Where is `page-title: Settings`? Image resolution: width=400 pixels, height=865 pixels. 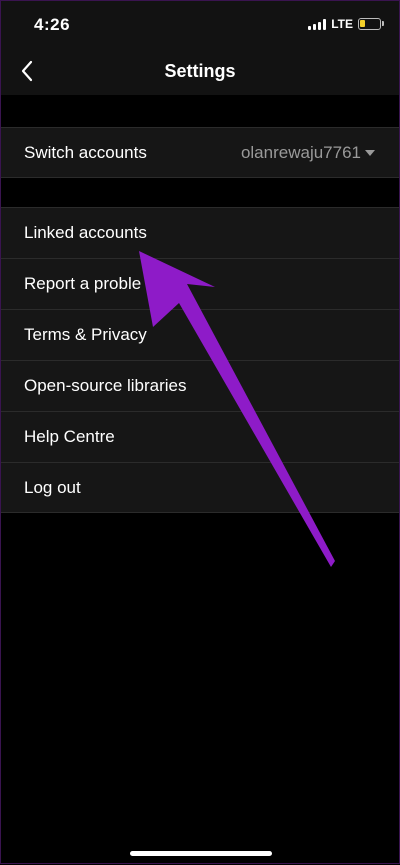
page-title: Settings is located at coordinates (200, 71).